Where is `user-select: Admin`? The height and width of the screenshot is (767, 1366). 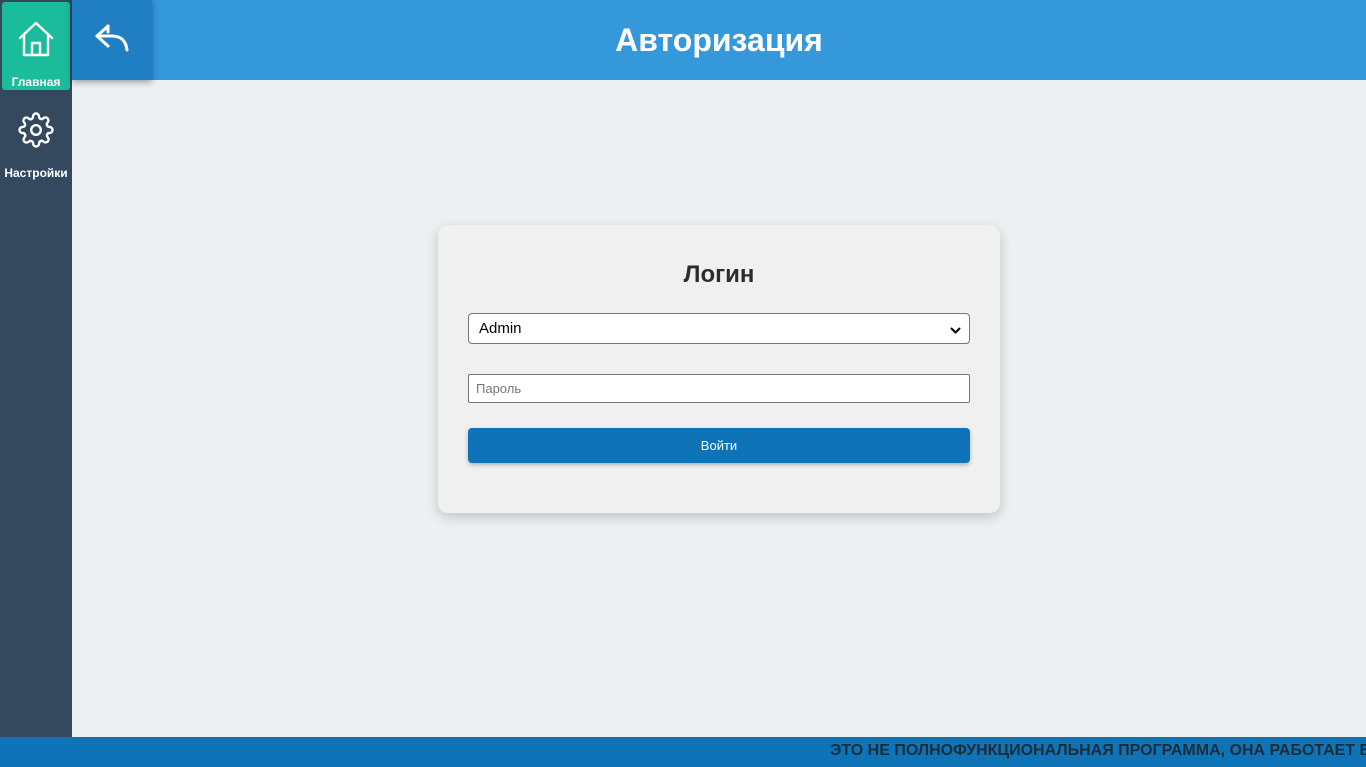
user-select: Admin is located at coordinates (719, 328).